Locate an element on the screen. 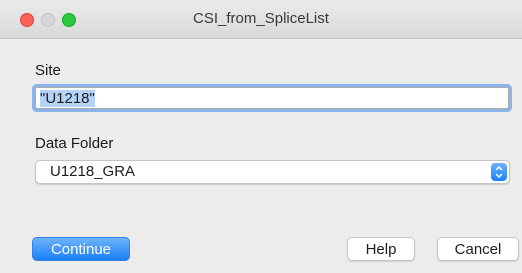 The height and width of the screenshot is (273, 522). continue-button: Continue is located at coordinates (81, 249).